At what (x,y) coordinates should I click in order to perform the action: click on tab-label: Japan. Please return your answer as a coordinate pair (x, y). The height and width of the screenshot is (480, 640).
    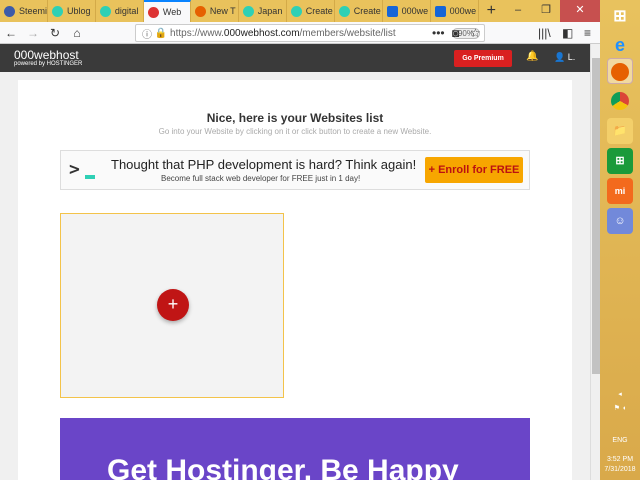
    Looking at the image, I should click on (270, 11).